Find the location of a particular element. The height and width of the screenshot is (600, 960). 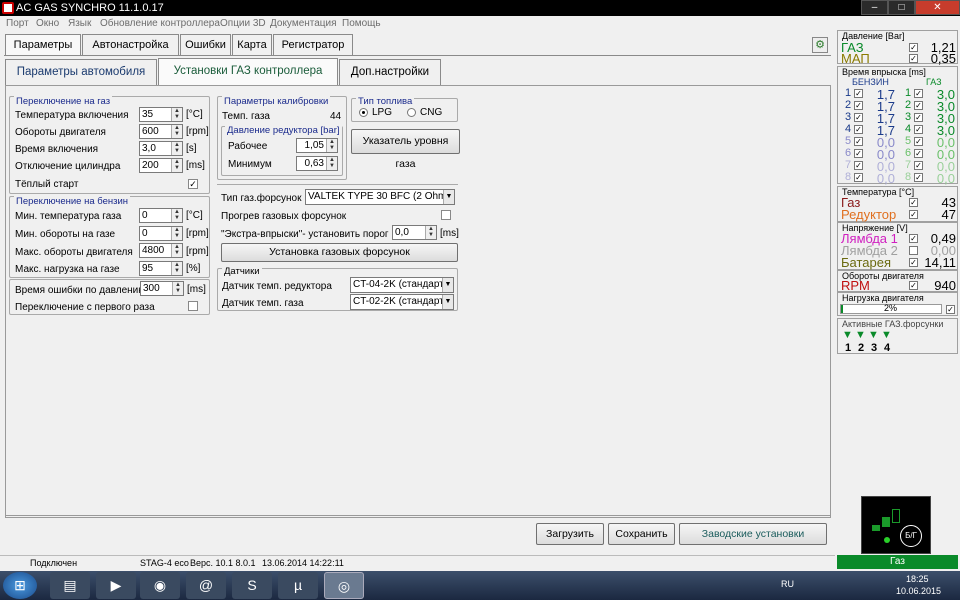

inj-petrol-checkbox-7: ✓ is located at coordinates (858, 165).